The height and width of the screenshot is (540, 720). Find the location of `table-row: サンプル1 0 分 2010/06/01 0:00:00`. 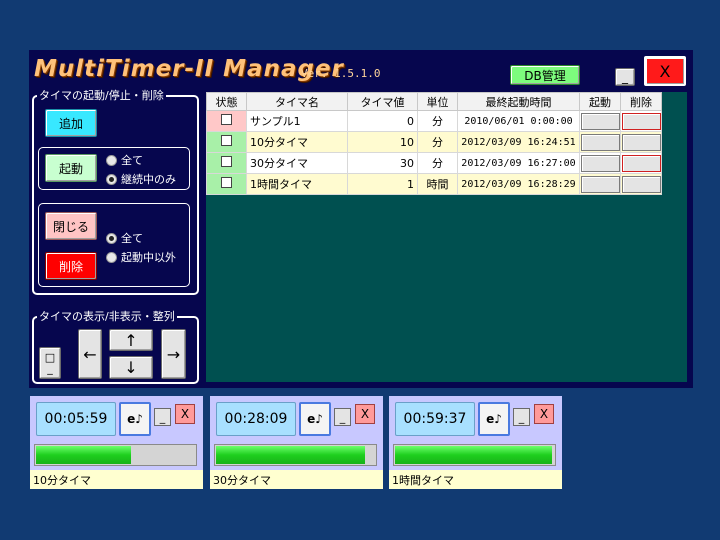

table-row: サンプル1 0 分 2010/06/01 0:00:00 is located at coordinates (434, 121).